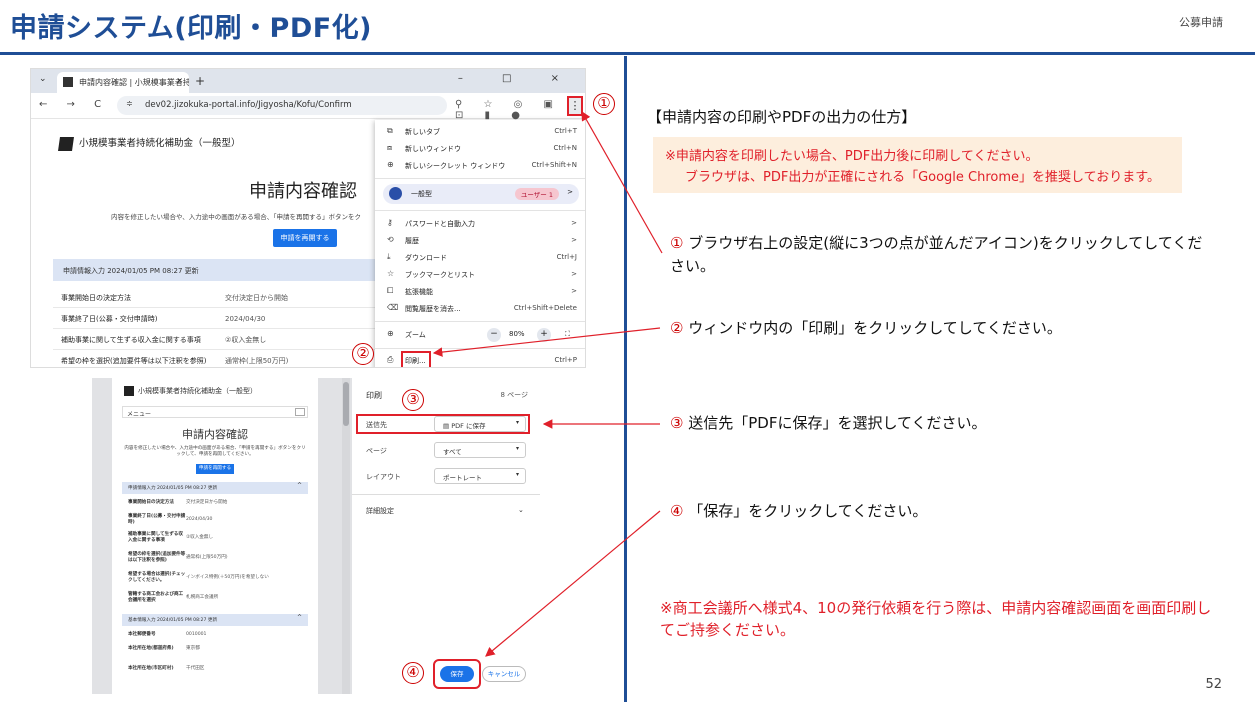 This screenshot has height=702, width=1255. What do you see at coordinates (445, 511) in the screenshot?
I see `more-settings-toggle: 詳細設定 ⌄` at bounding box center [445, 511].